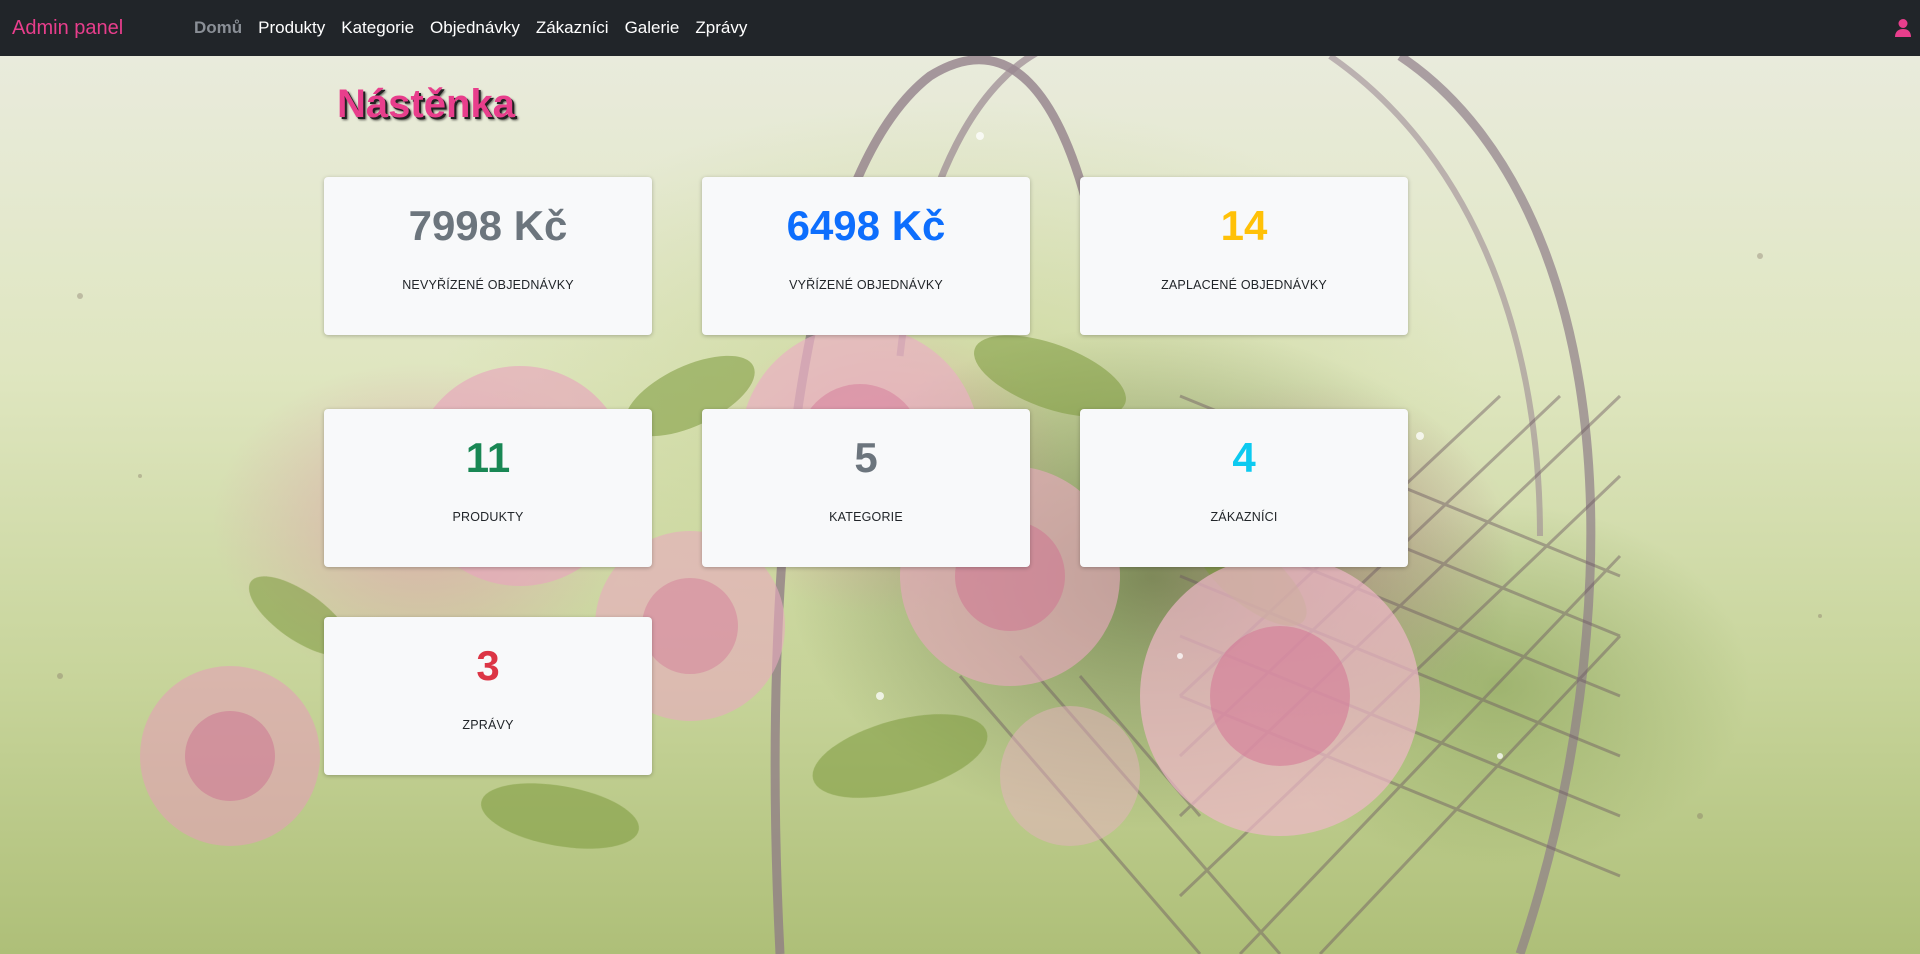 Image resolution: width=1920 pixels, height=954 pixels. I want to click on card-label: VYŘÍZENÉ OBJEDNÁVKY, so click(866, 285).